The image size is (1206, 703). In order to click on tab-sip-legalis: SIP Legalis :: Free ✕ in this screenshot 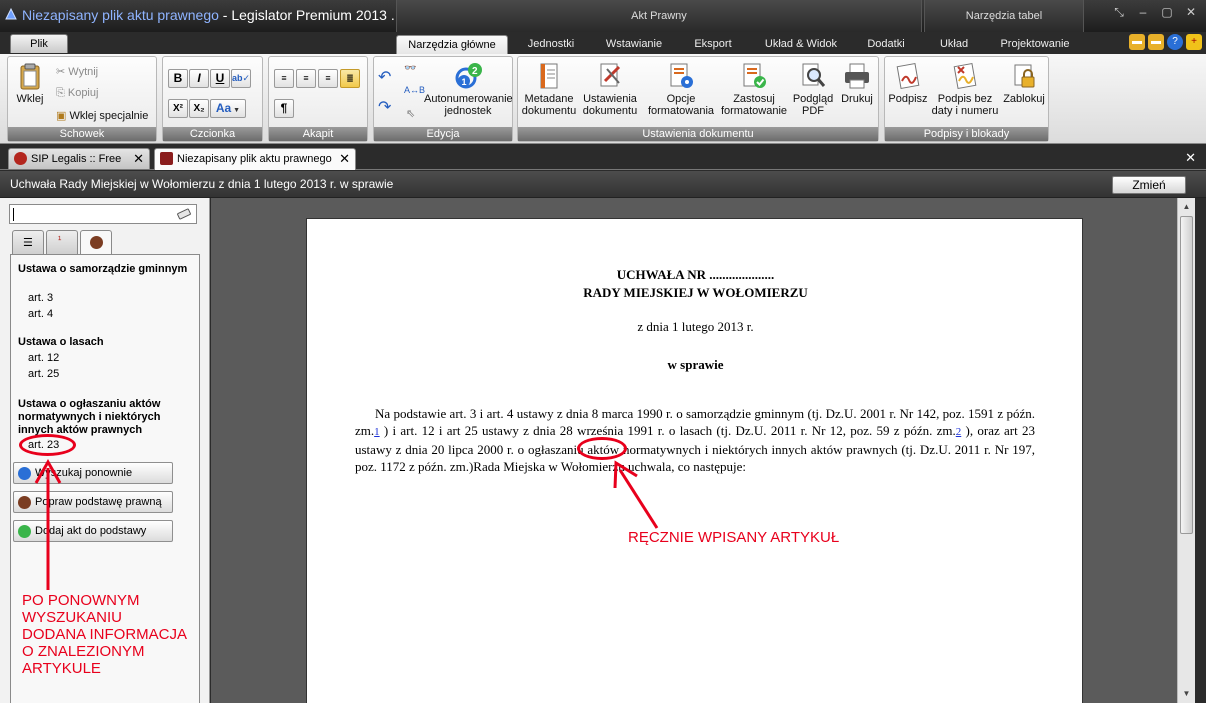, I will do `click(79, 158)`.